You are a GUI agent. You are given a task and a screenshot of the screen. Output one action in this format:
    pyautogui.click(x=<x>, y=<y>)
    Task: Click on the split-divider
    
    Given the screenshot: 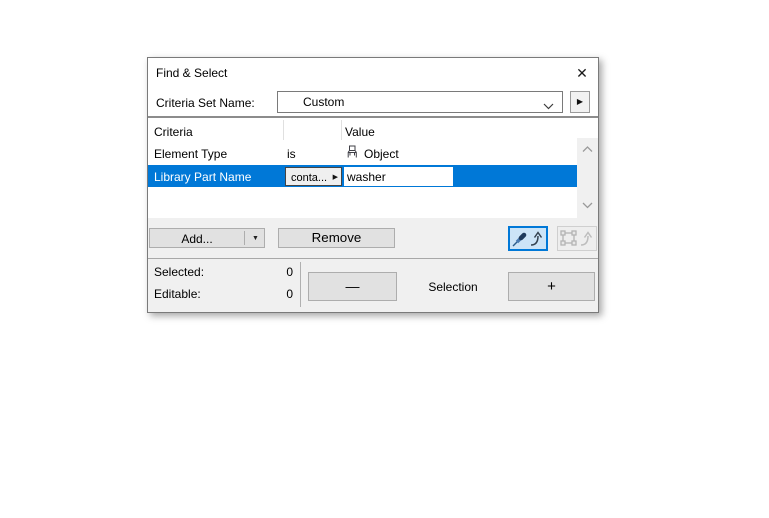 What is the action you would take?
    pyautogui.click(x=244, y=238)
    